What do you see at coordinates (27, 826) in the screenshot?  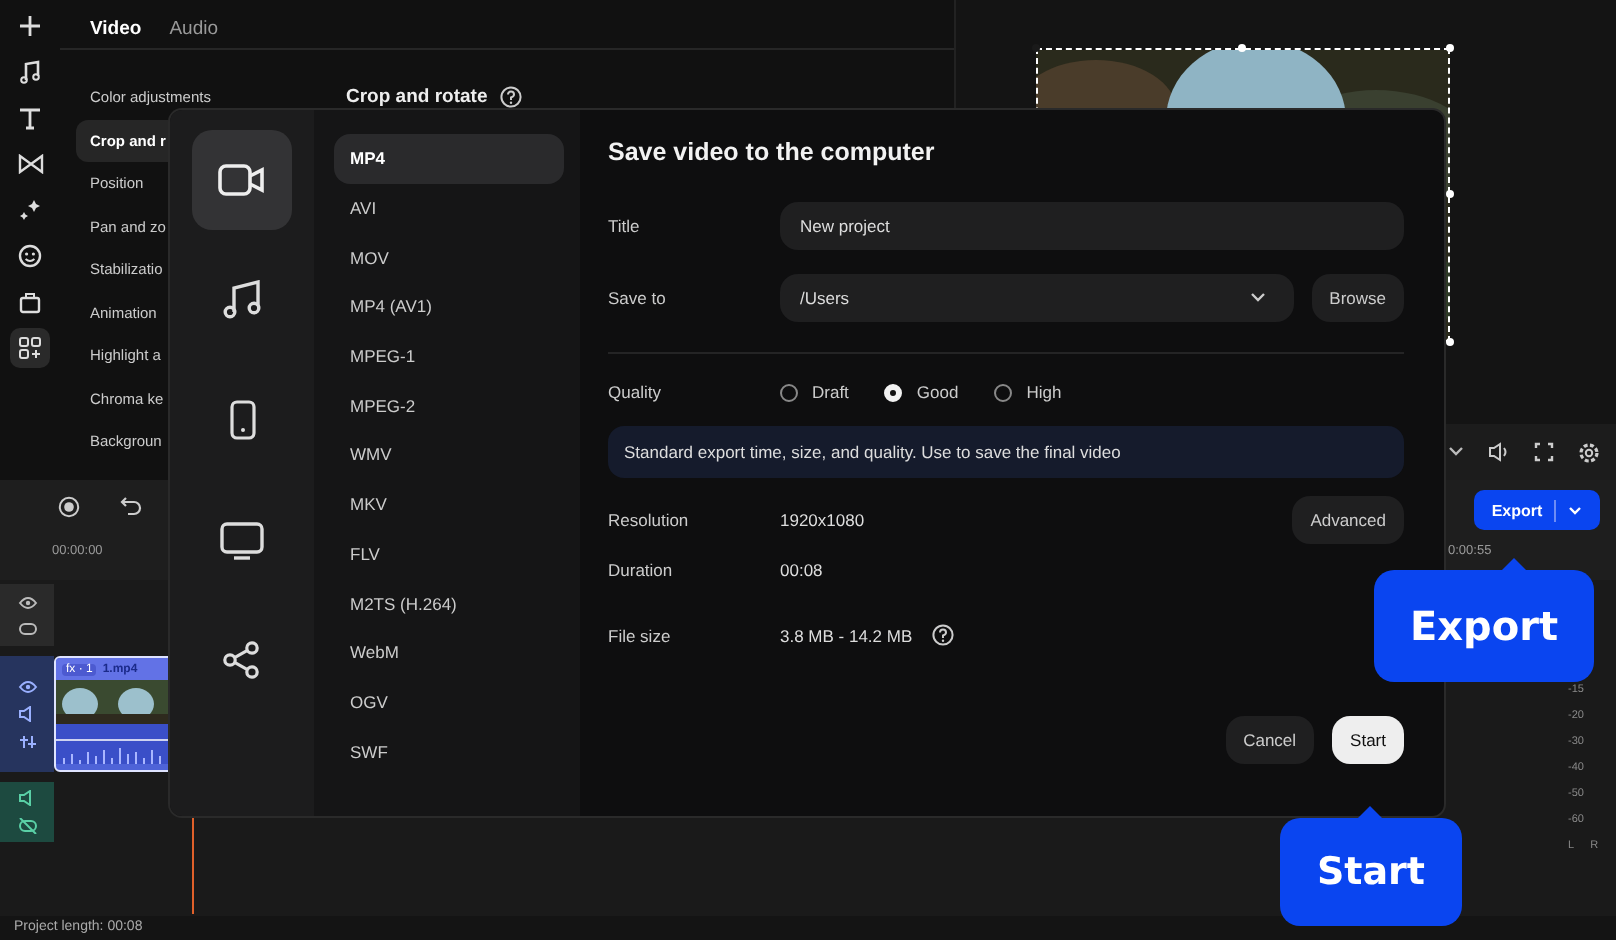 I see `link-off-icon` at bounding box center [27, 826].